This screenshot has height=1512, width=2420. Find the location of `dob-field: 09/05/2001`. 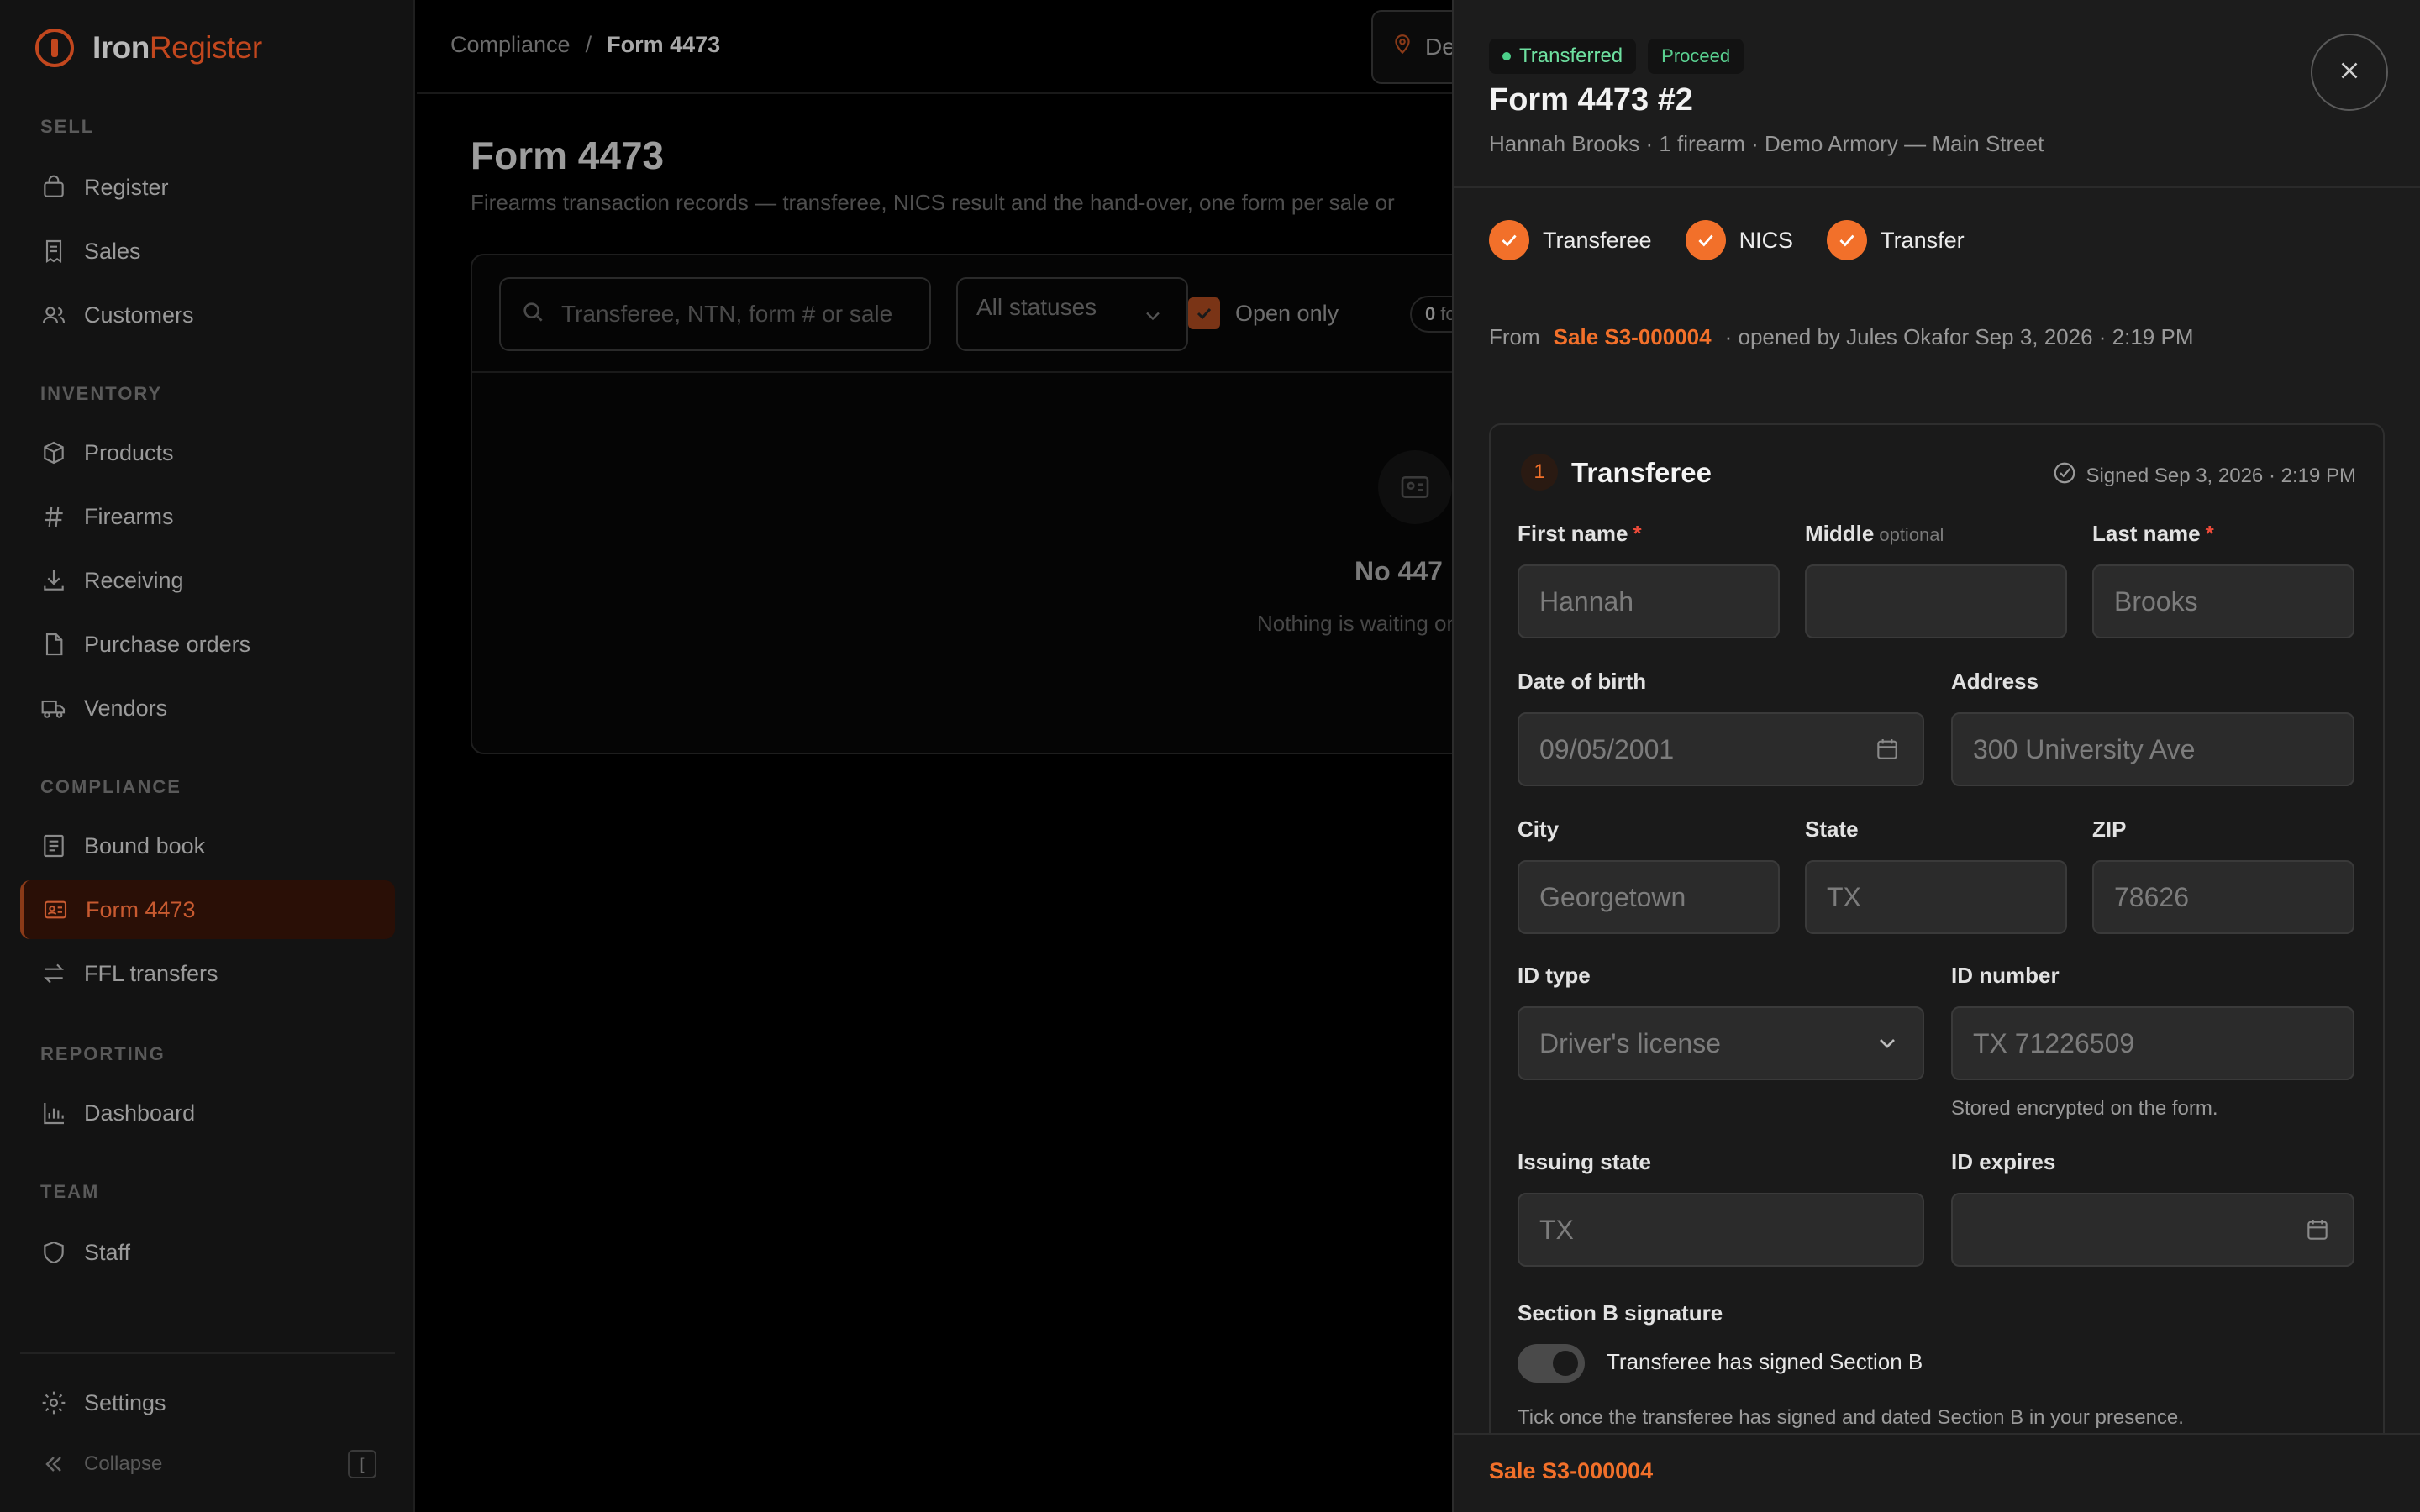

dob-field: 09/05/2001 is located at coordinates (1721, 749).